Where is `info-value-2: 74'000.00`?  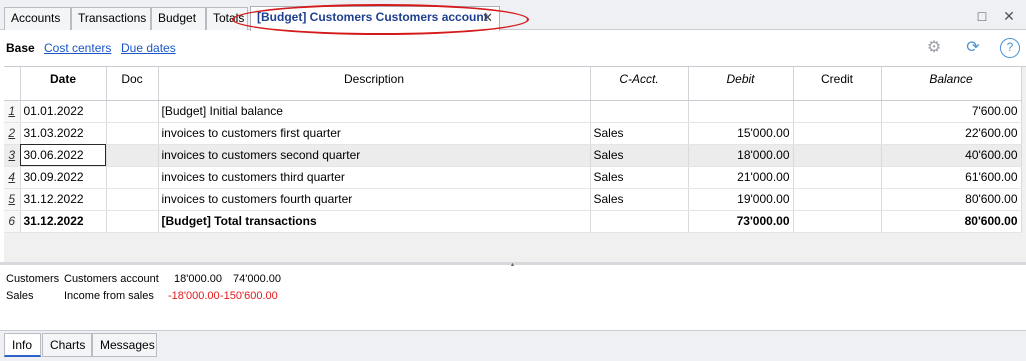
info-value-2: 74'000.00 is located at coordinates (257, 279).